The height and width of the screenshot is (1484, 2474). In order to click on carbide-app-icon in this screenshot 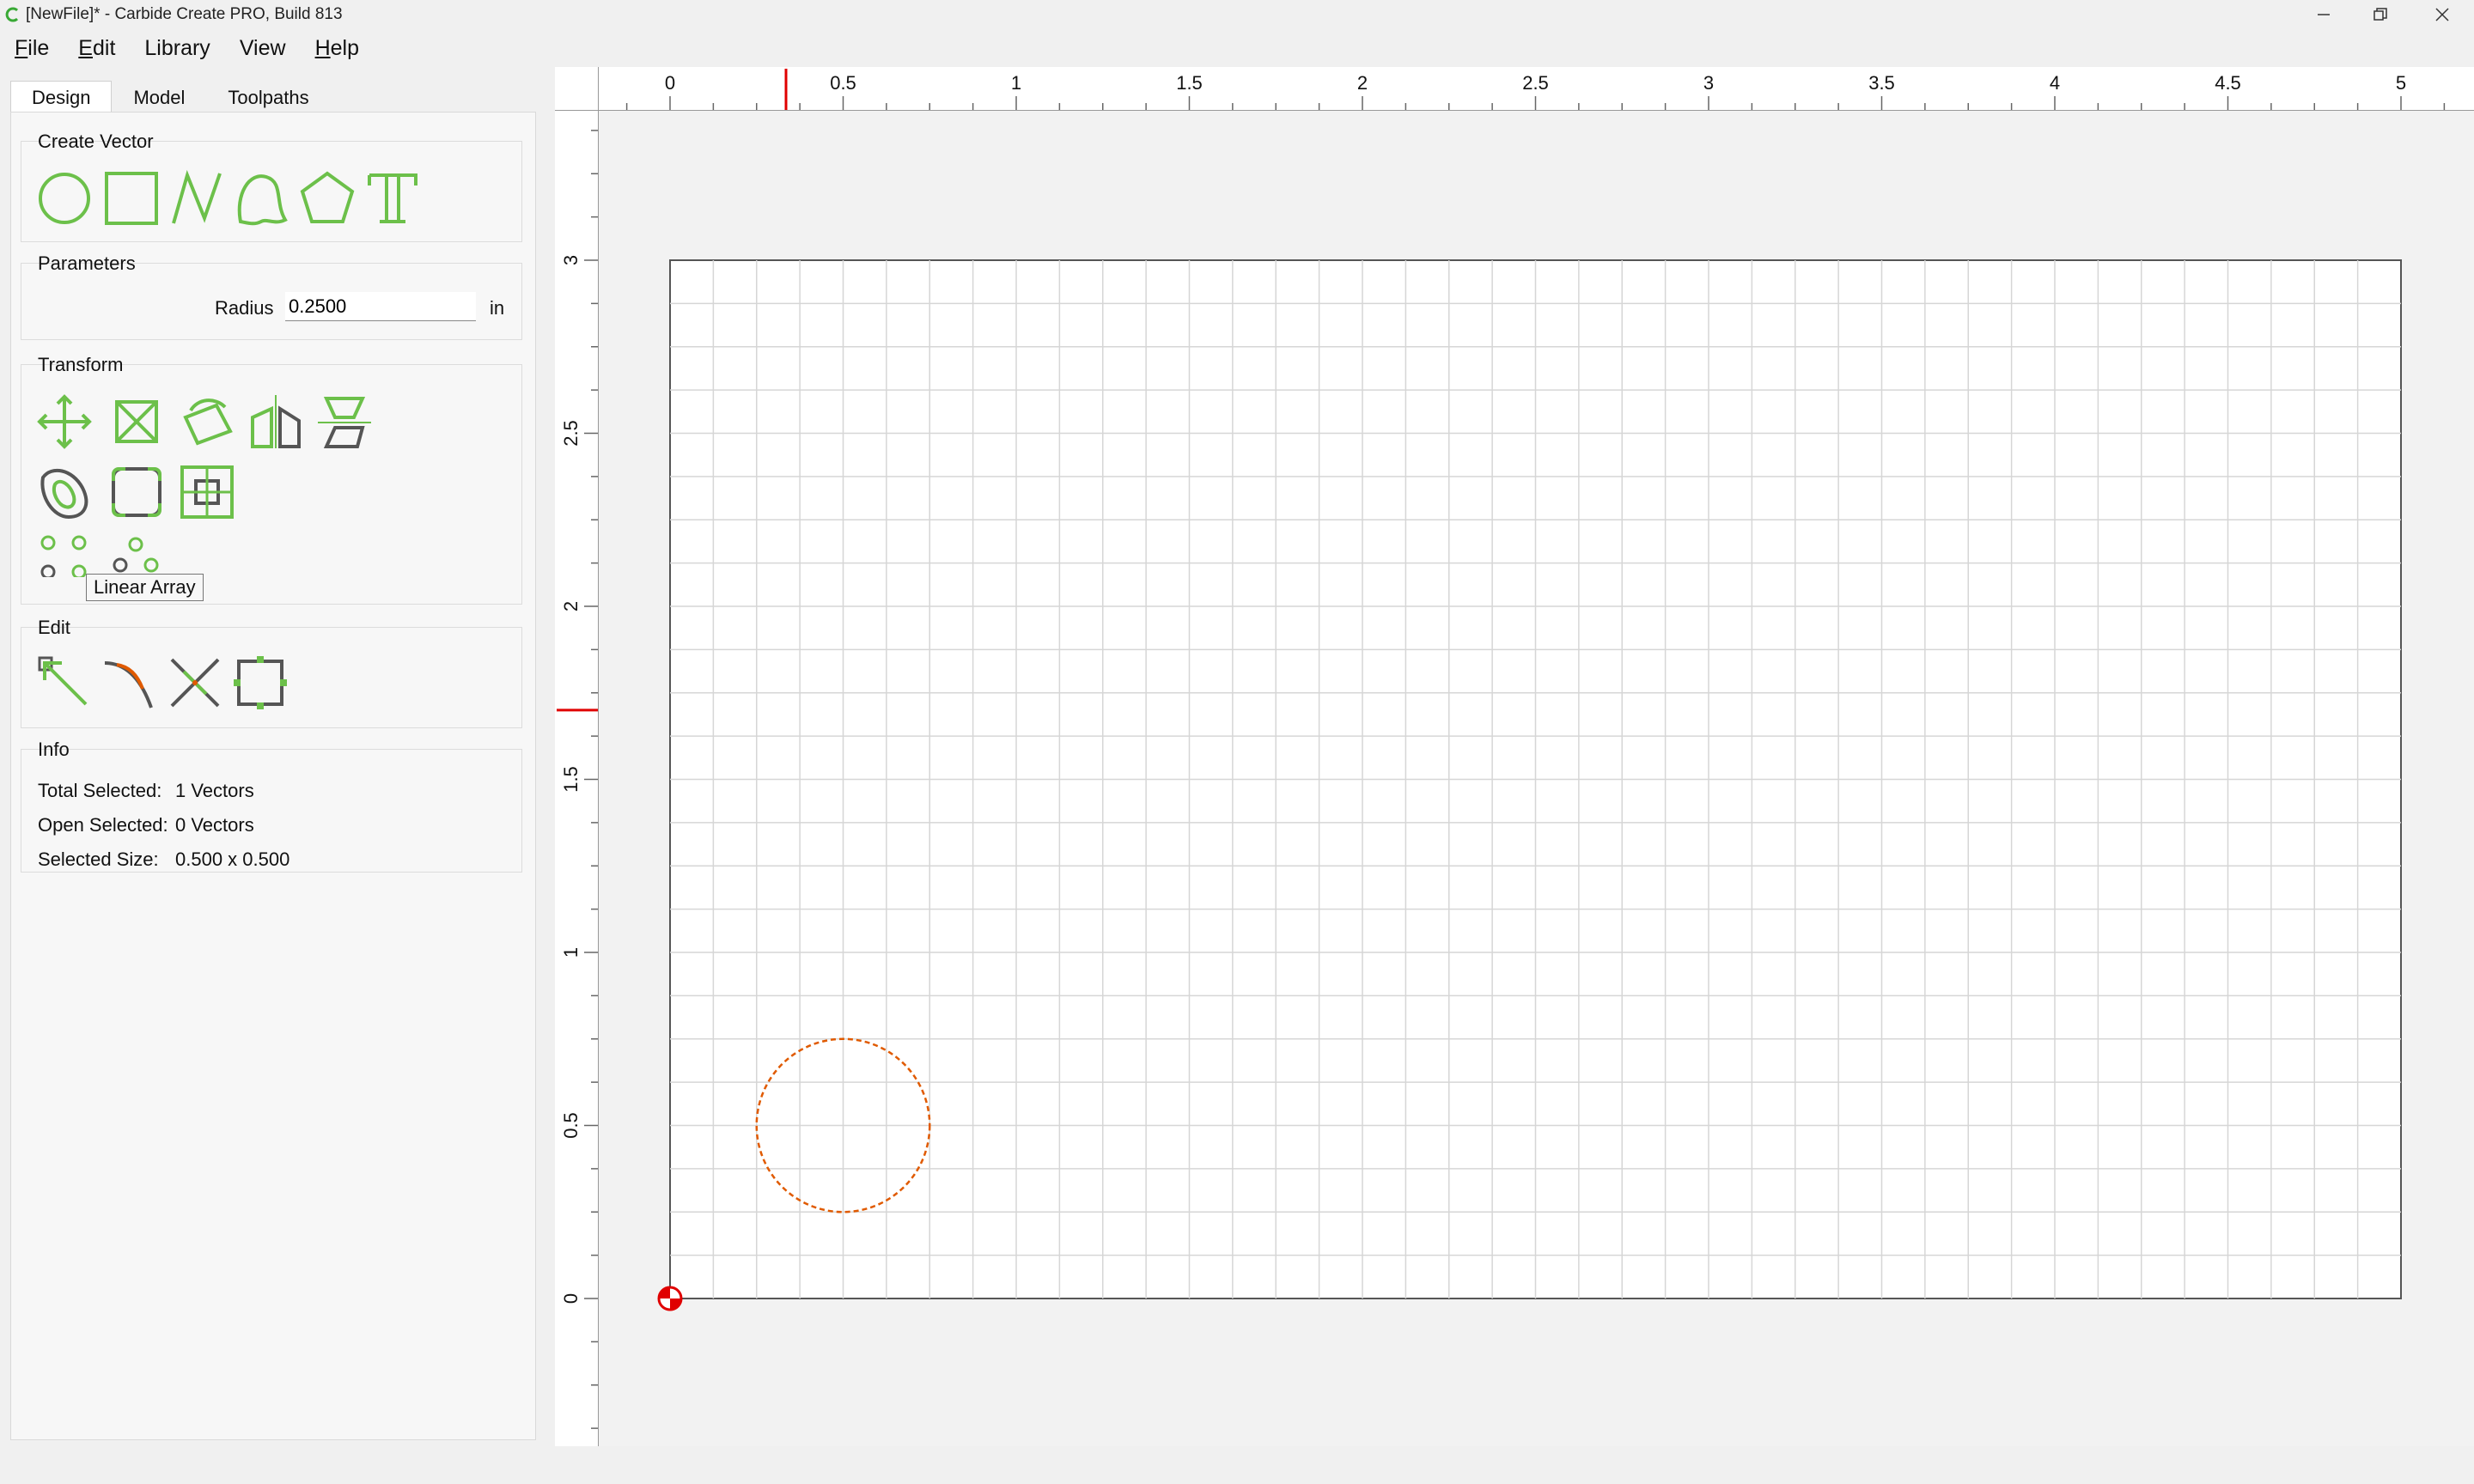, I will do `click(12, 15)`.